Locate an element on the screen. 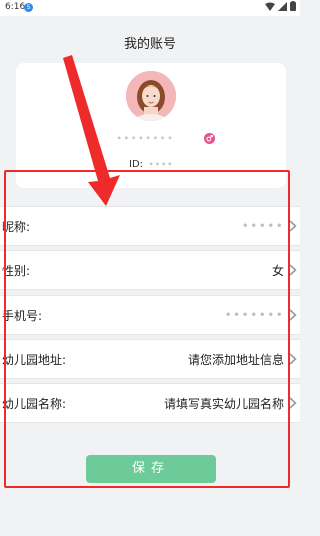  kindergarten-address-value: 请您添加地址信息 is located at coordinates (235, 360).